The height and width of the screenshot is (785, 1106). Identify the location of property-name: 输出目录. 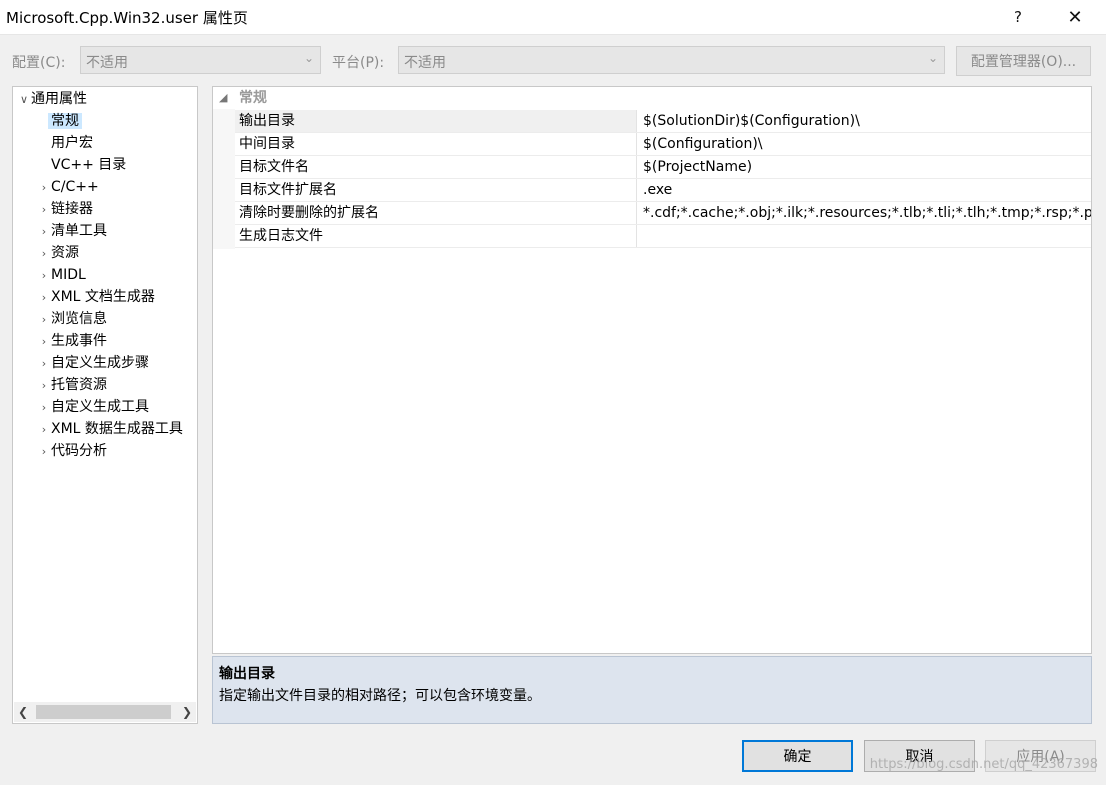
(436, 121).